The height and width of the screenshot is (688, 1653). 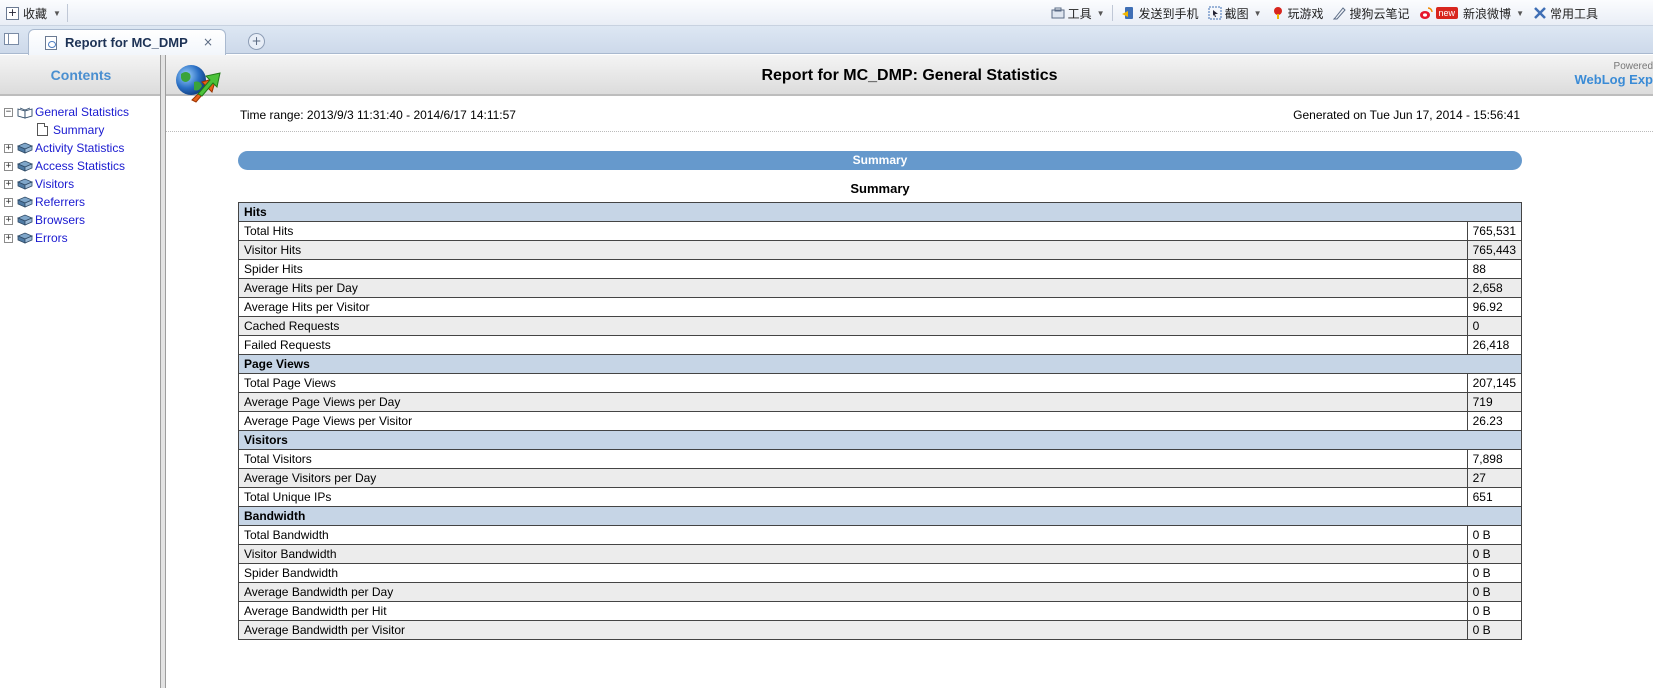 I want to click on sidebar-toggle-icon, so click(x=11, y=39).